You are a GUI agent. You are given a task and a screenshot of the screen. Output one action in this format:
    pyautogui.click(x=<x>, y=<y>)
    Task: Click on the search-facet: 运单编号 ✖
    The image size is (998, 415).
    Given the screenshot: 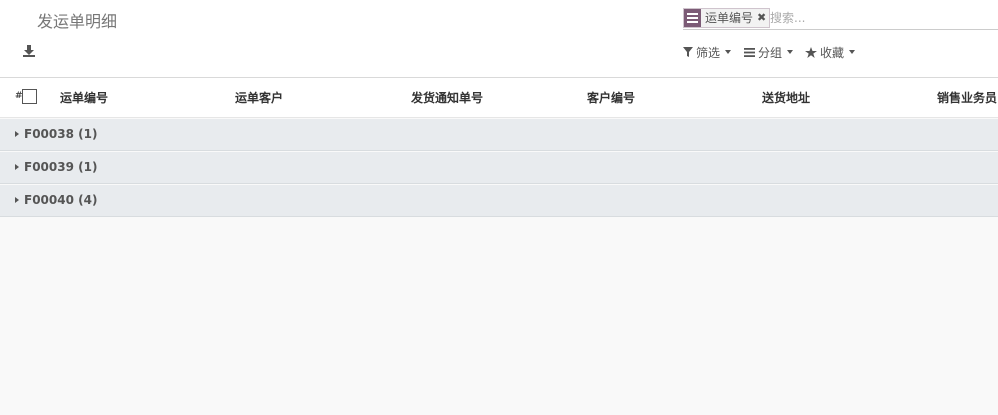 What is the action you would take?
    pyautogui.click(x=727, y=18)
    